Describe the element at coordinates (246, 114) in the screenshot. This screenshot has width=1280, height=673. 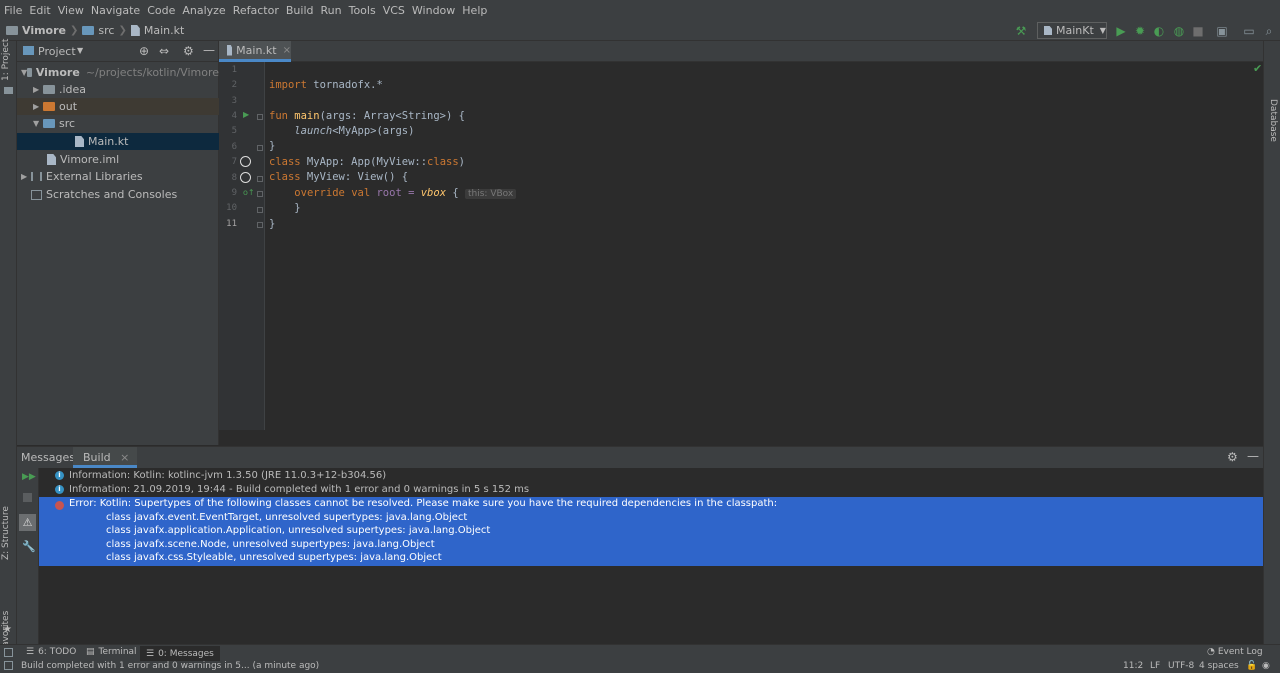
I see `run-gutter-icon: ▶` at that location.